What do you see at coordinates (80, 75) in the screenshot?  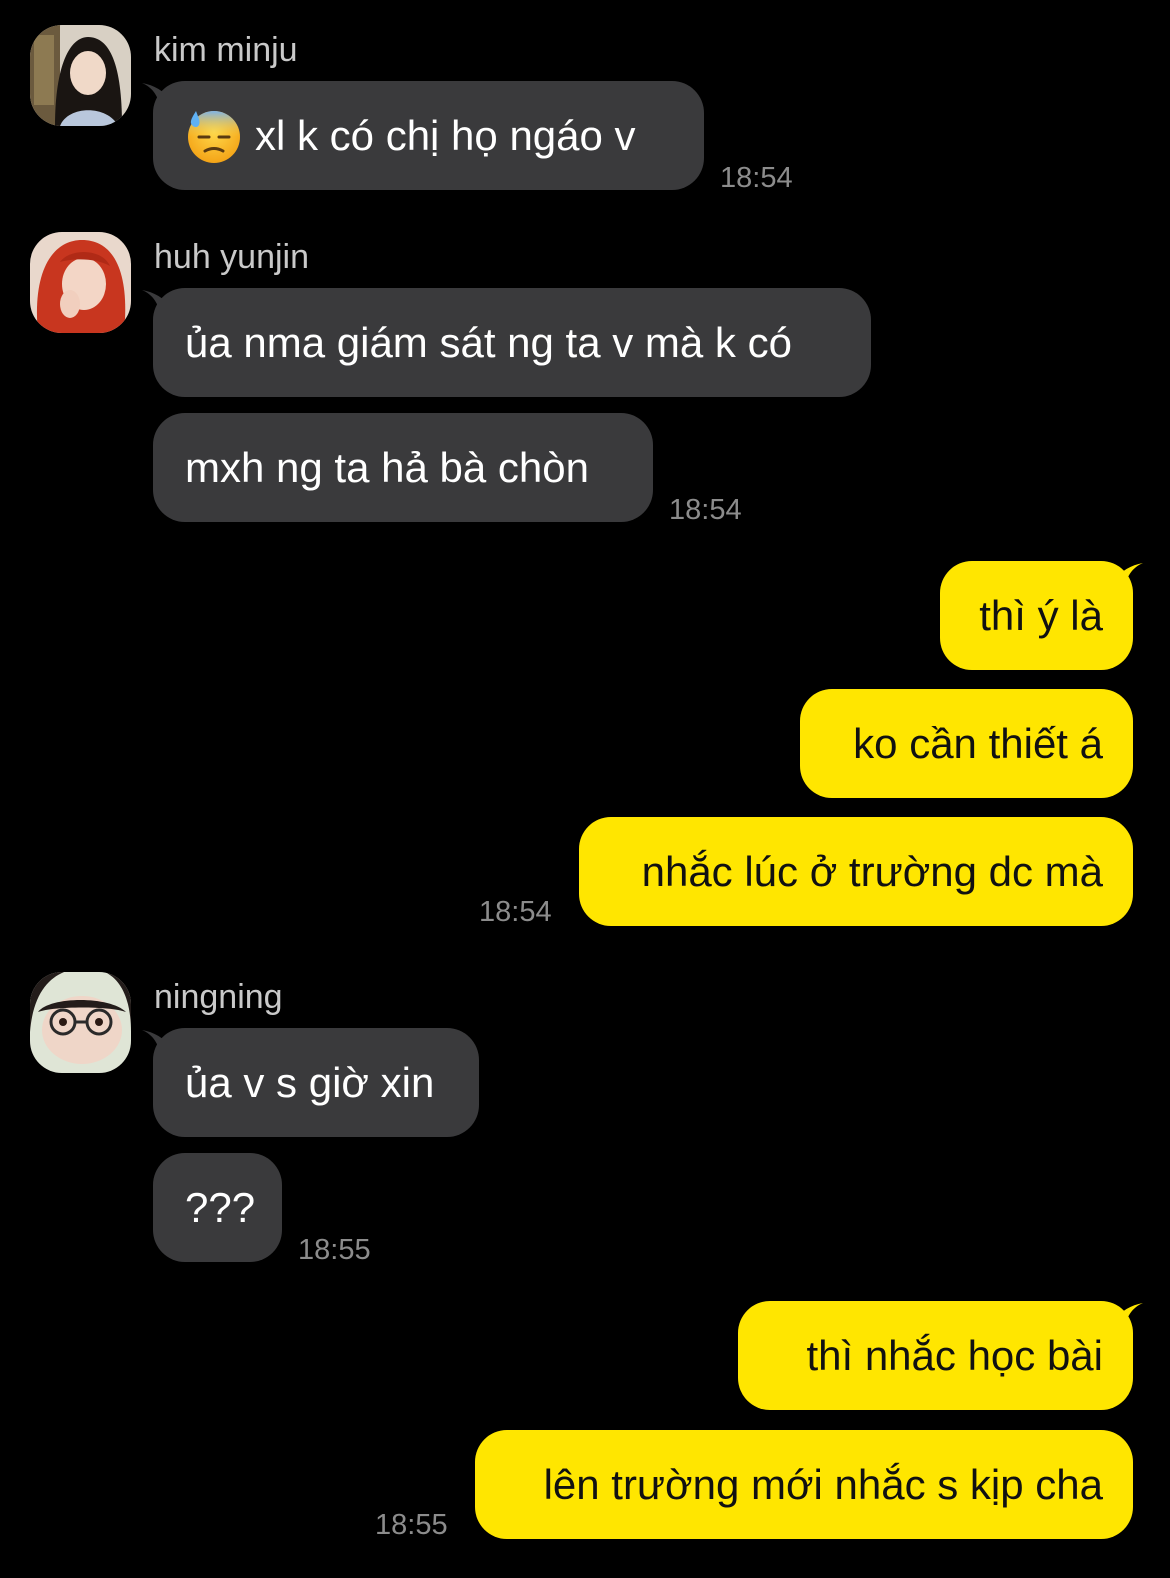 I see `avatar-kim-minju` at bounding box center [80, 75].